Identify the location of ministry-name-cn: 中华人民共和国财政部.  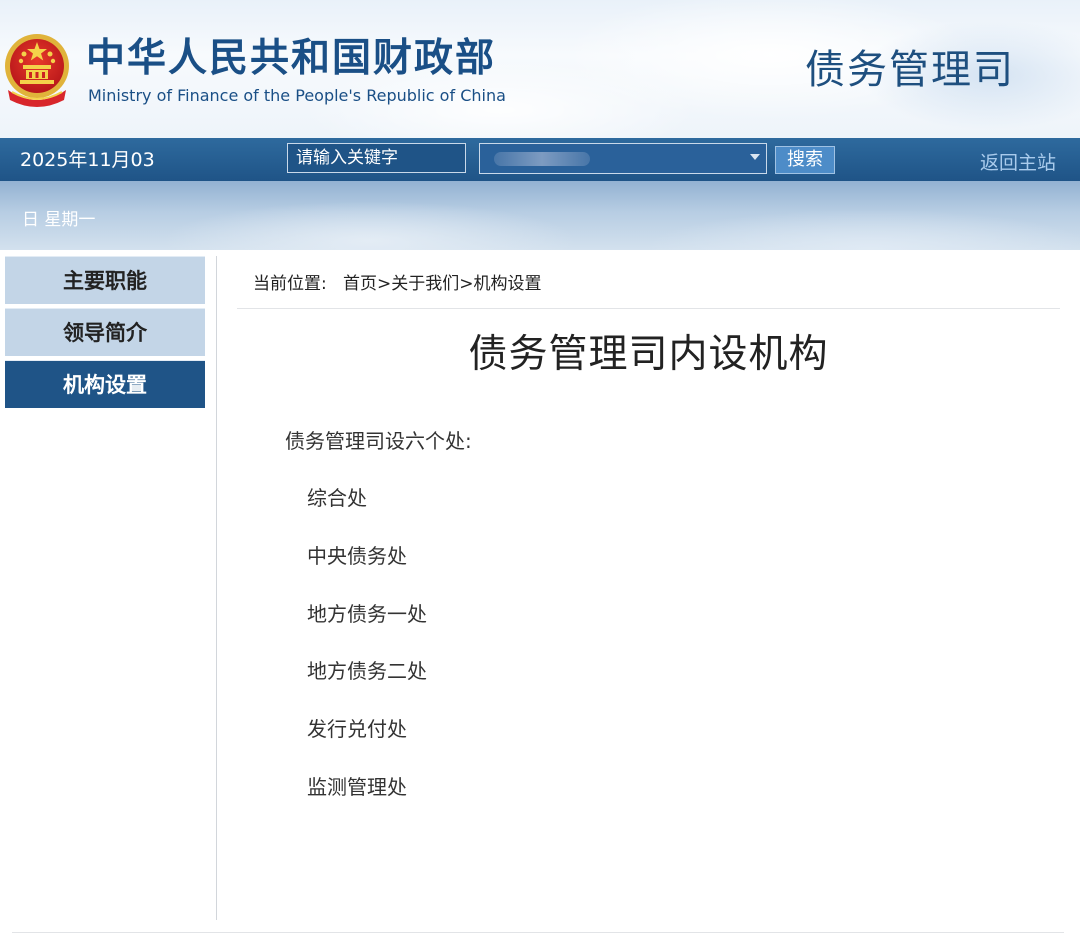
(291, 58).